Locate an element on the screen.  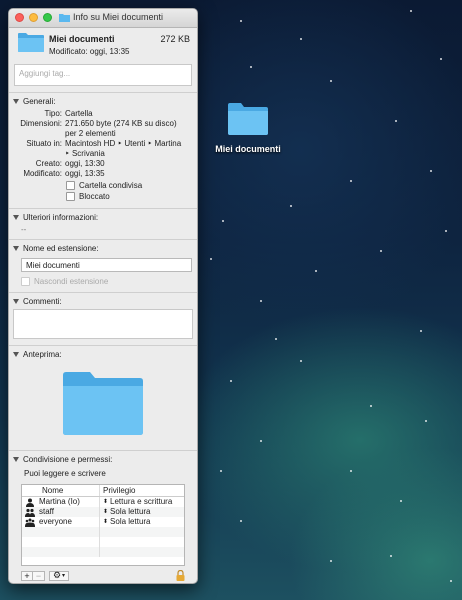
general-info-value: oggi, 13:30 is located at coordinates (85, 163).